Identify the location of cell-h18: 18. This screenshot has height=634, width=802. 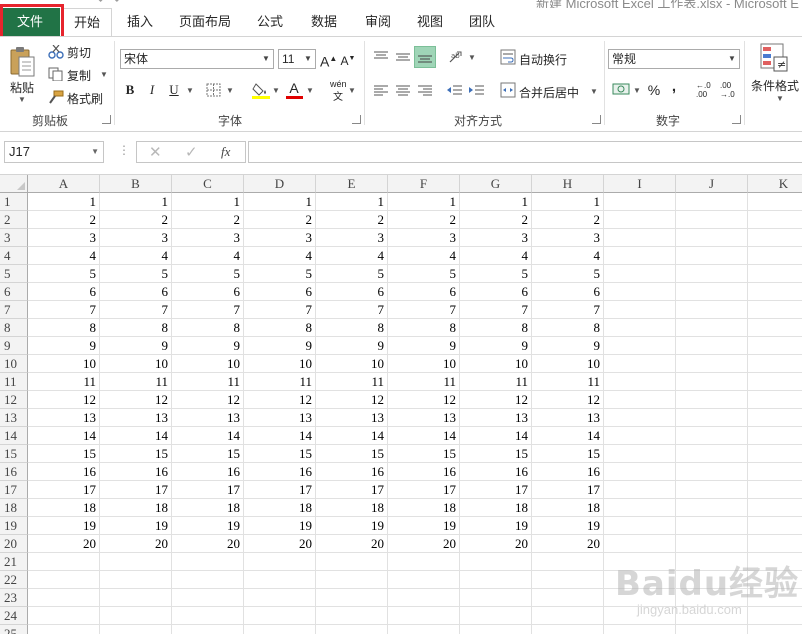
(568, 508).